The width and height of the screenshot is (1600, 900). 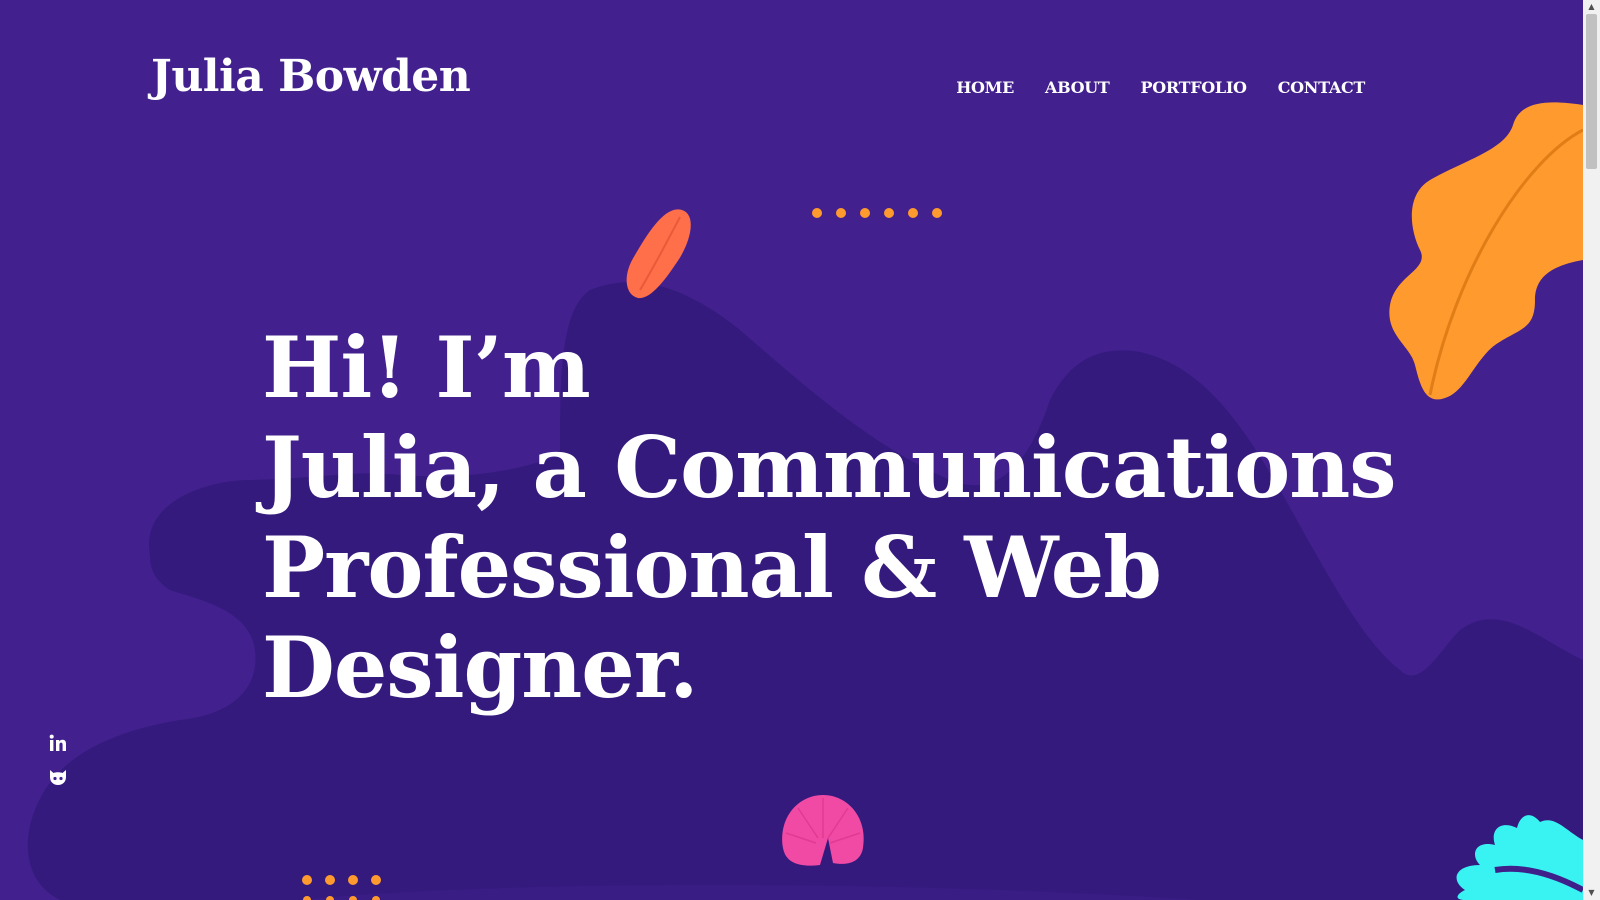 What do you see at coordinates (480, 667) in the screenshot?
I see `hero-line-4: Designer.` at bounding box center [480, 667].